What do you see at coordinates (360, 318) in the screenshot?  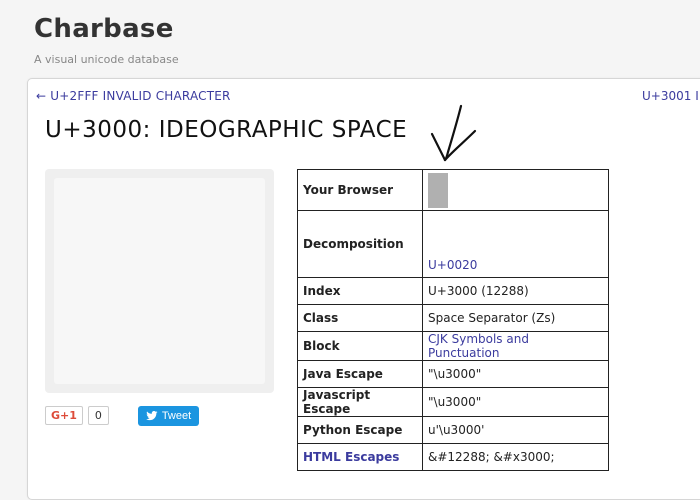 I see `row-key: Class` at bounding box center [360, 318].